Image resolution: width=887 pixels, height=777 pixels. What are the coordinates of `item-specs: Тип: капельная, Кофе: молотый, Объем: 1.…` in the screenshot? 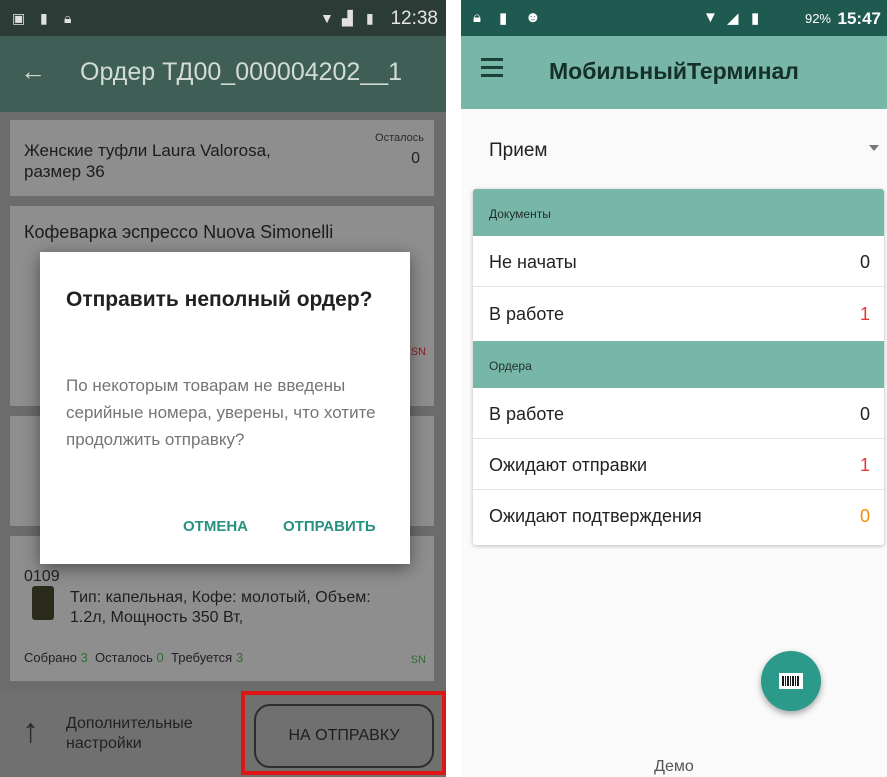 It's located at (220, 607).